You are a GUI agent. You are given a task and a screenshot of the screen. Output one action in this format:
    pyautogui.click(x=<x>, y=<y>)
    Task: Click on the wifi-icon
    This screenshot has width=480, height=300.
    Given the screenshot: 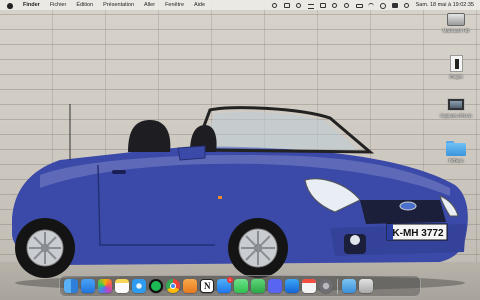 What is the action you would take?
    pyautogui.click(x=370, y=5)
    